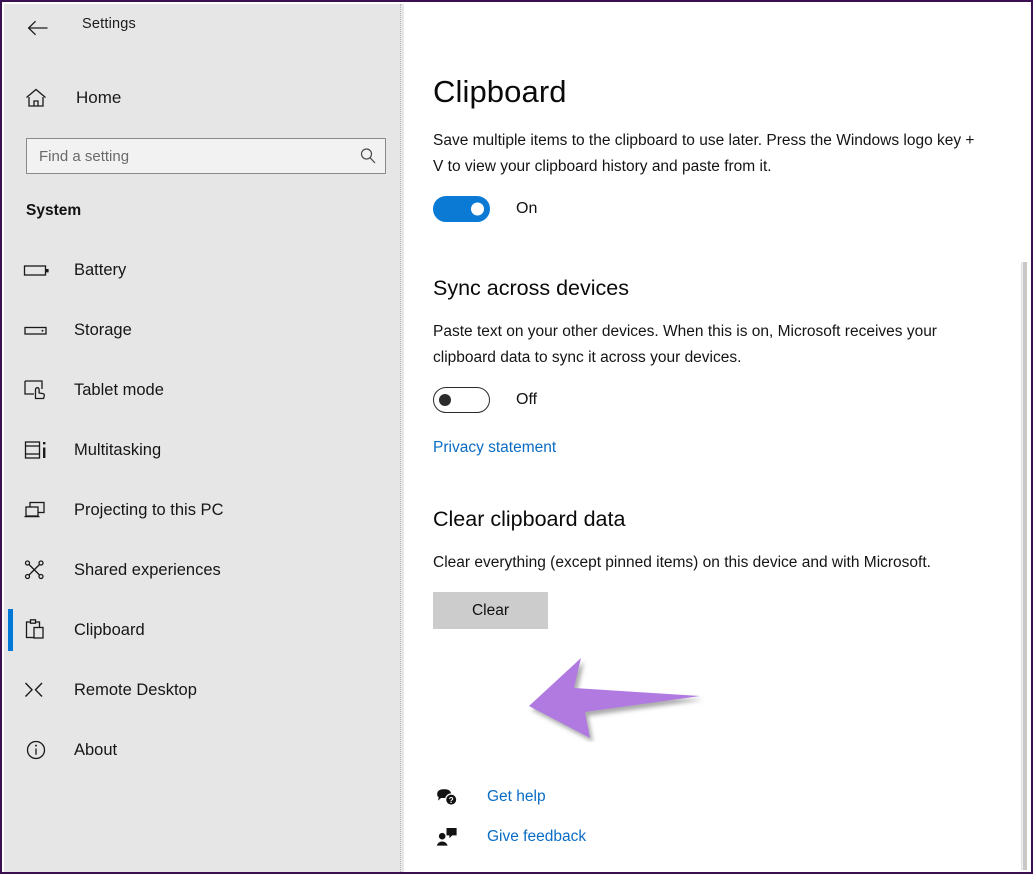  I want to click on sync-section-title: Sync across devices, so click(531, 288).